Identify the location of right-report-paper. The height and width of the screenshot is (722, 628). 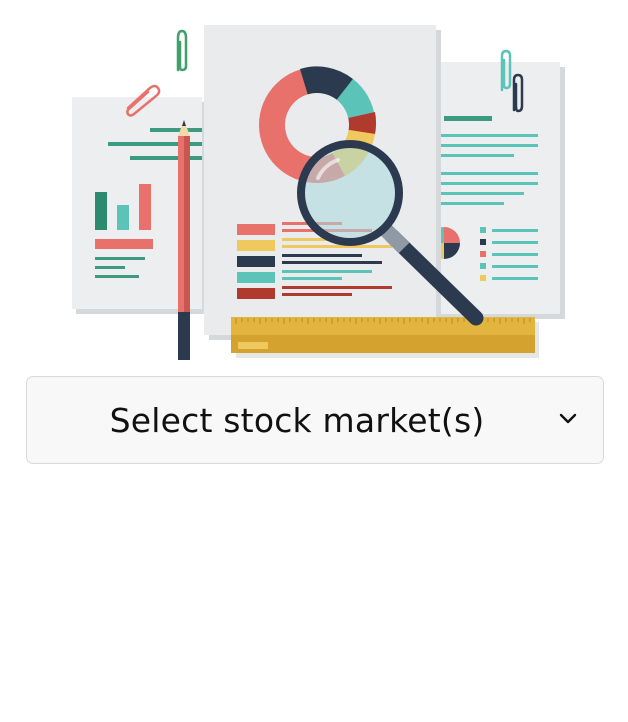
(496, 190).